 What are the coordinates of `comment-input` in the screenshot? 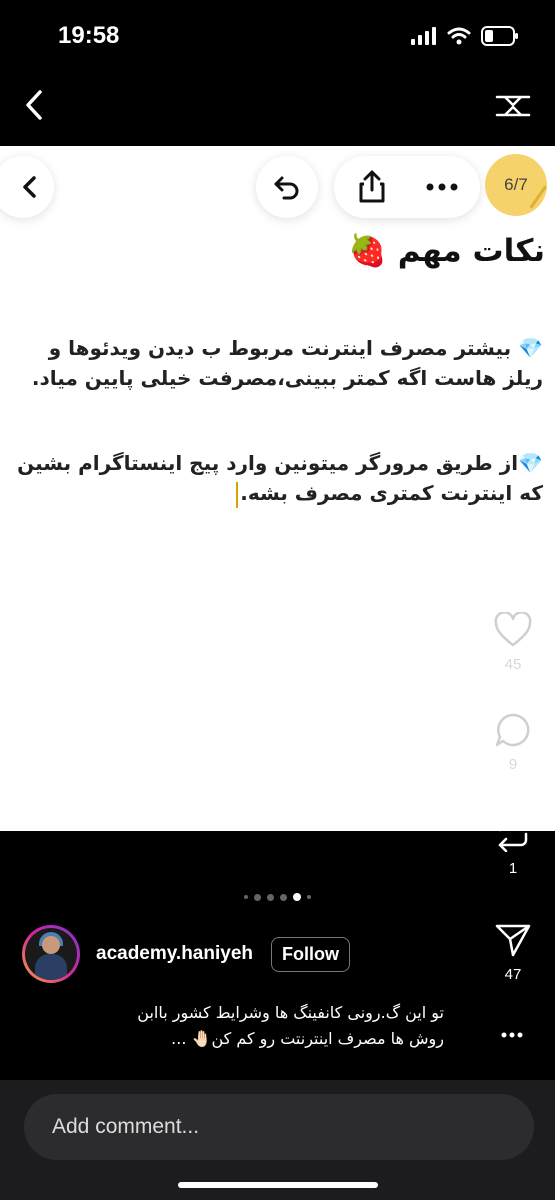 It's located at (279, 1127).